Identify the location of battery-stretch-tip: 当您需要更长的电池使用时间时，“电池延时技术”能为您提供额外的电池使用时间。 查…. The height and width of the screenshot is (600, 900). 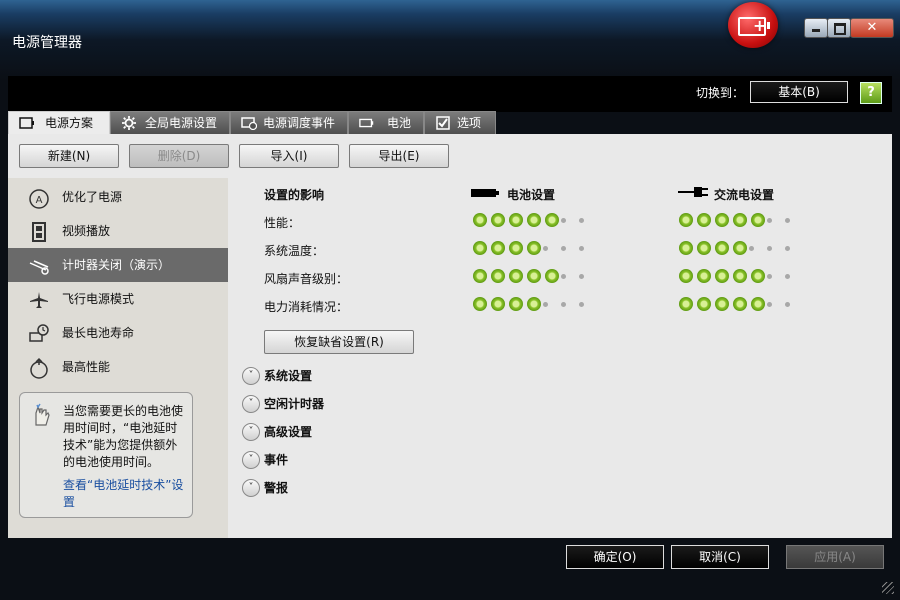
(106, 455).